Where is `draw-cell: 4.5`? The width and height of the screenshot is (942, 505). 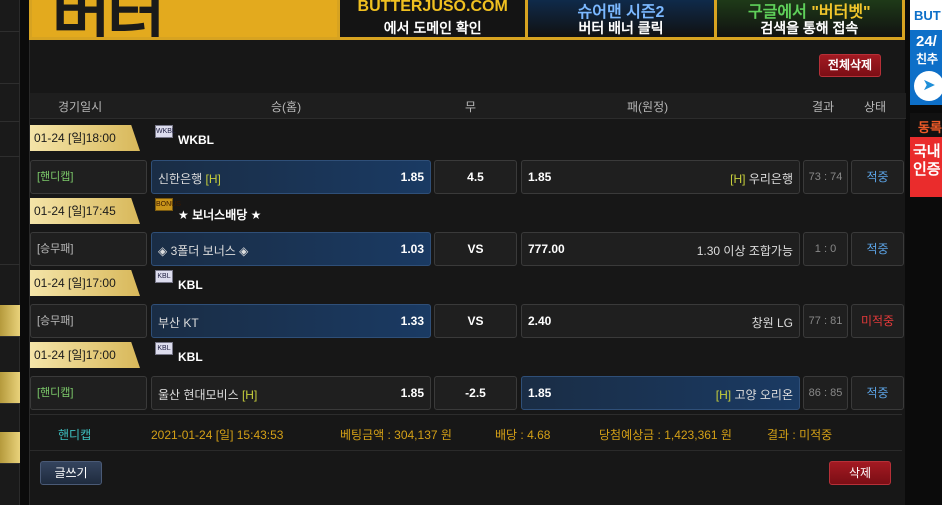 draw-cell: 4.5 is located at coordinates (475, 177).